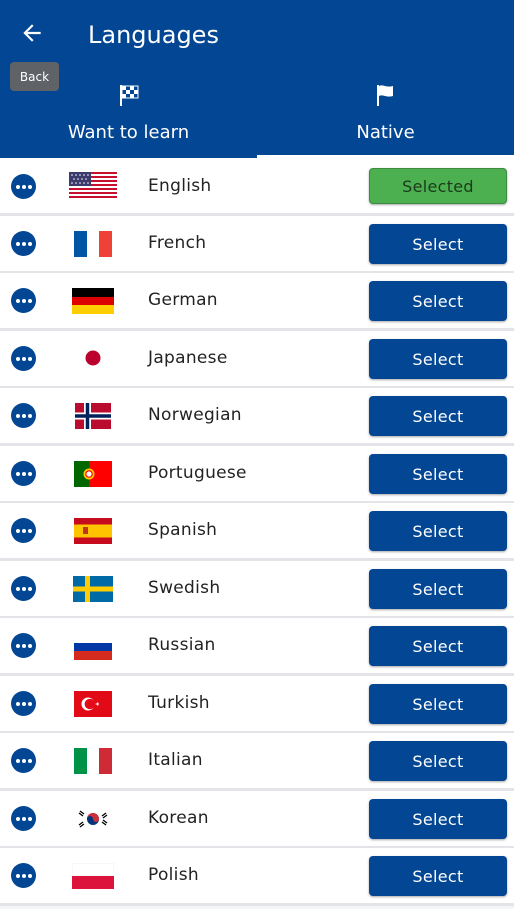 The image size is (514, 909). I want to click on tab-native: Native, so click(385, 114).